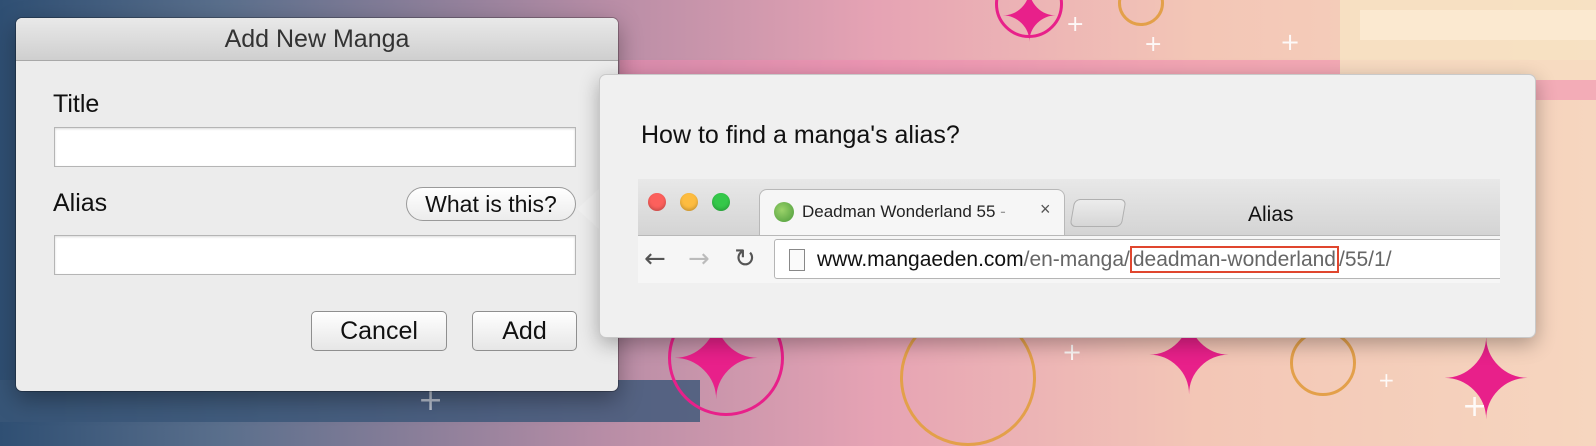 This screenshot has width=1596, height=446. What do you see at coordinates (315, 255) in the screenshot?
I see `alias-input` at bounding box center [315, 255].